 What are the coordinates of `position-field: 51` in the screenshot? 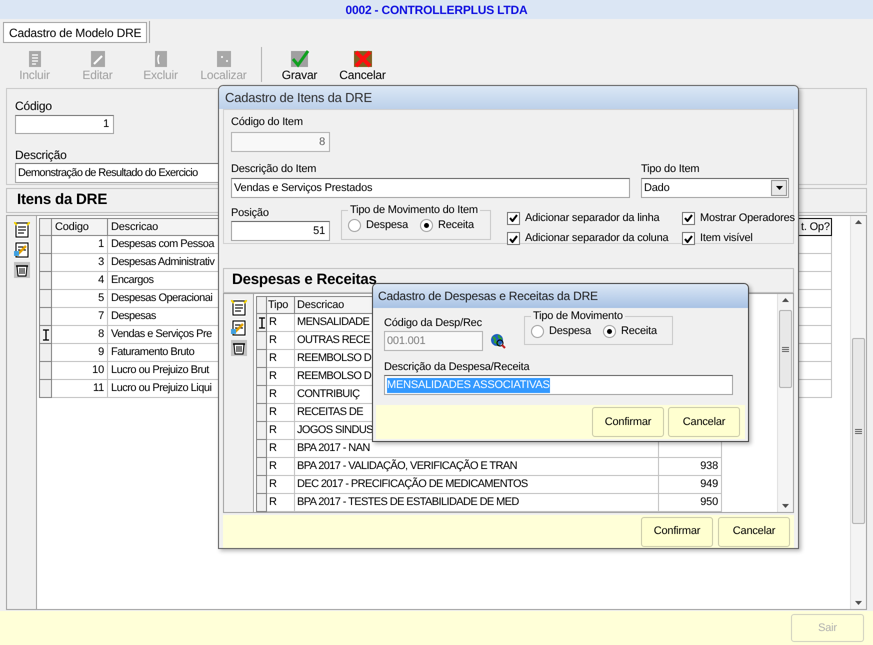 It's located at (280, 230).